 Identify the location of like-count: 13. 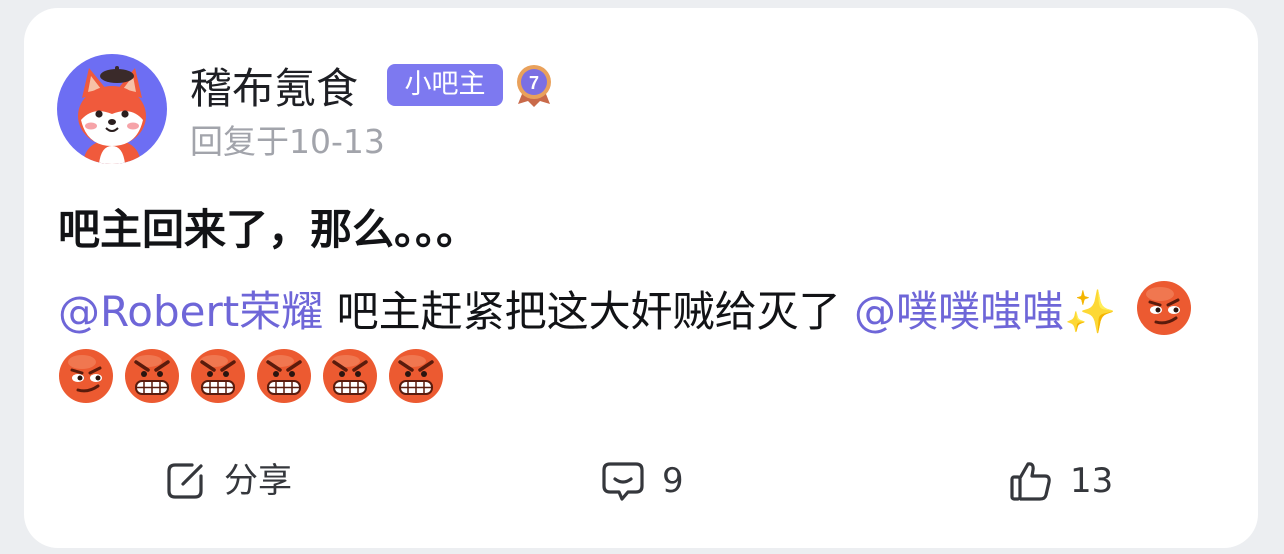
(1092, 481).